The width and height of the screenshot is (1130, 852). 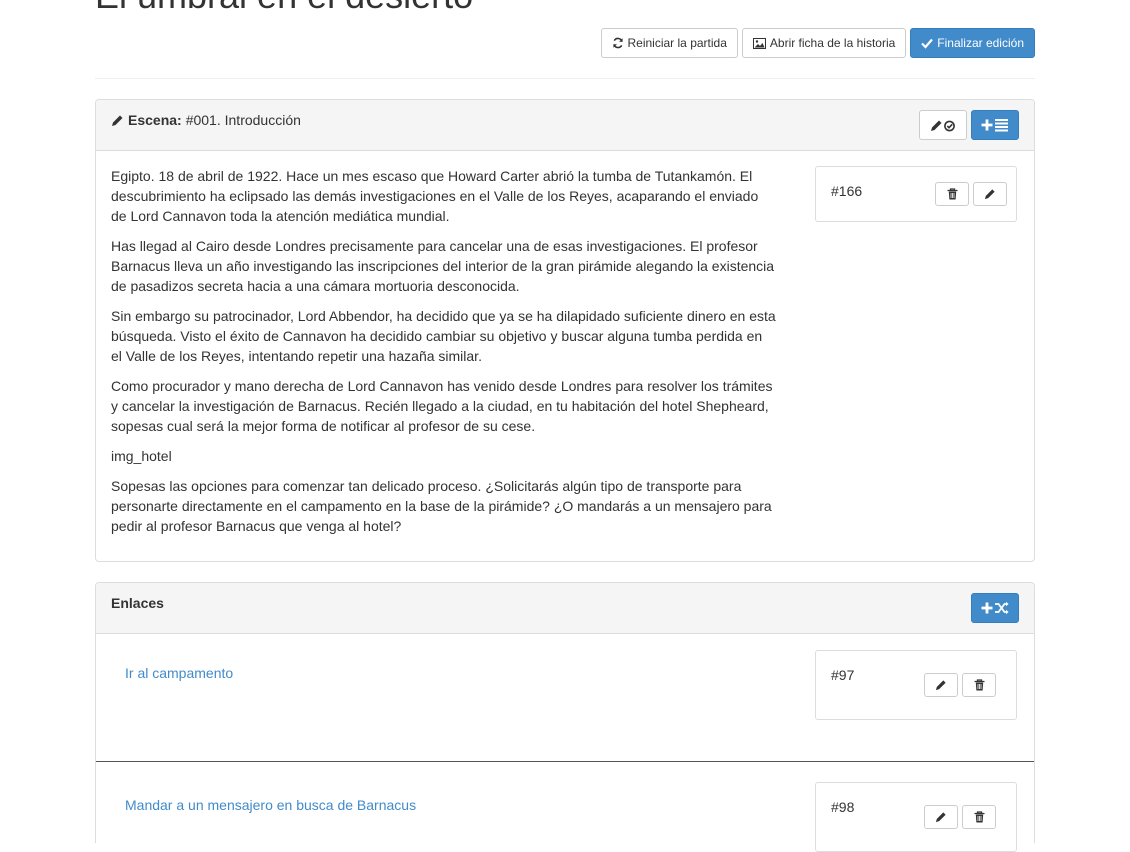 I want to click on open-story-sheet-button: Abrir ficha de la historia, so click(x=824, y=43).